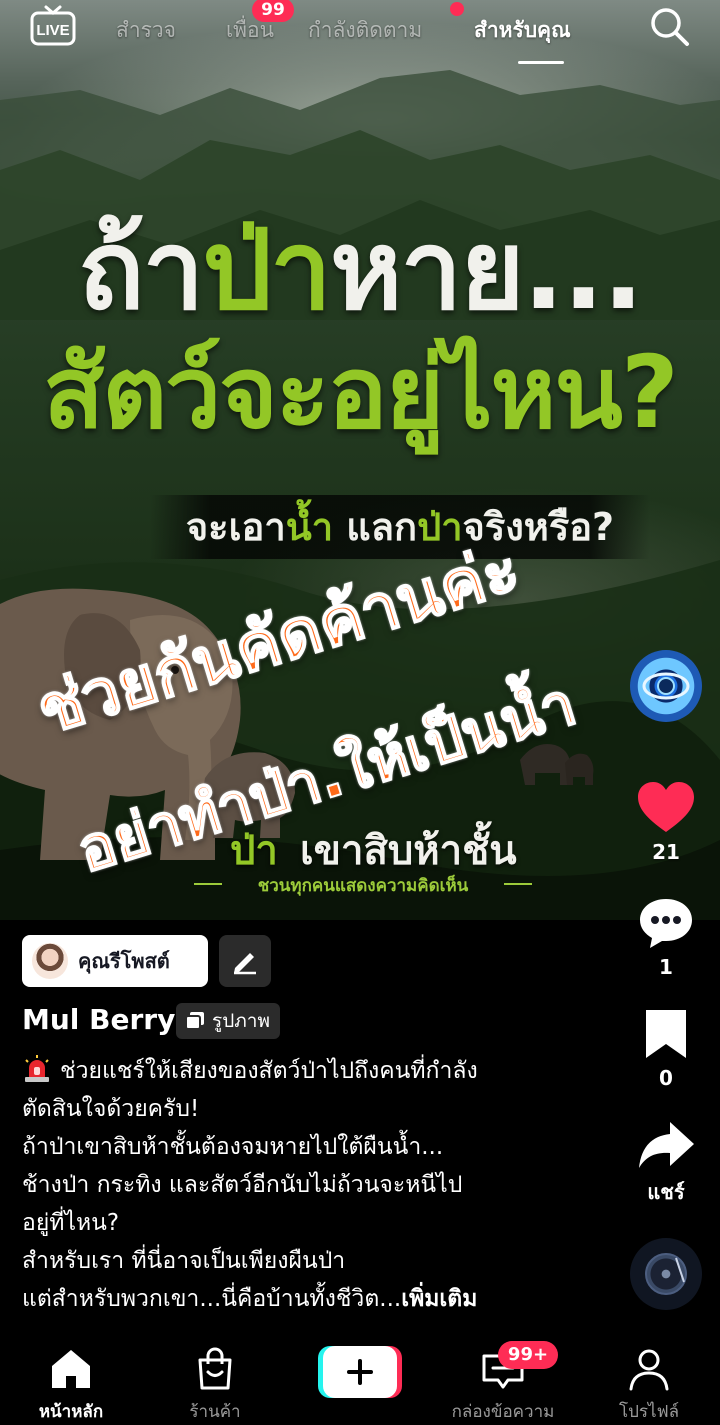  Describe the element at coordinates (71, 1412) in the screenshot. I see `nav-home-label: หน้าหลัก` at that location.